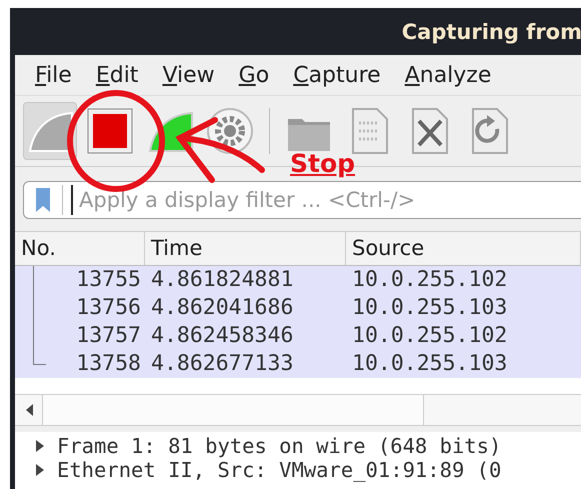 The height and width of the screenshot is (489, 581). I want to click on table-cell: 13756, so click(108, 307).